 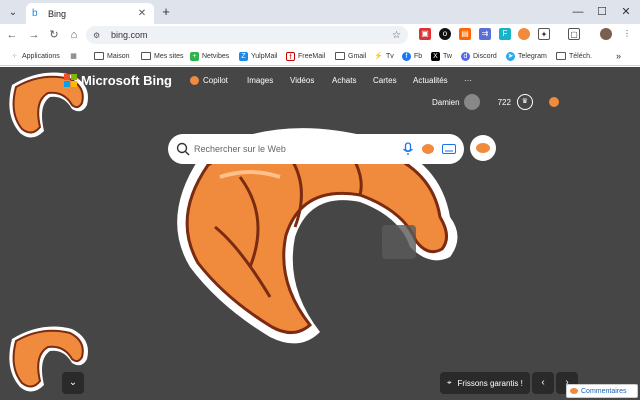 I want to click on croissant-menu-icon, so click(x=553, y=102).